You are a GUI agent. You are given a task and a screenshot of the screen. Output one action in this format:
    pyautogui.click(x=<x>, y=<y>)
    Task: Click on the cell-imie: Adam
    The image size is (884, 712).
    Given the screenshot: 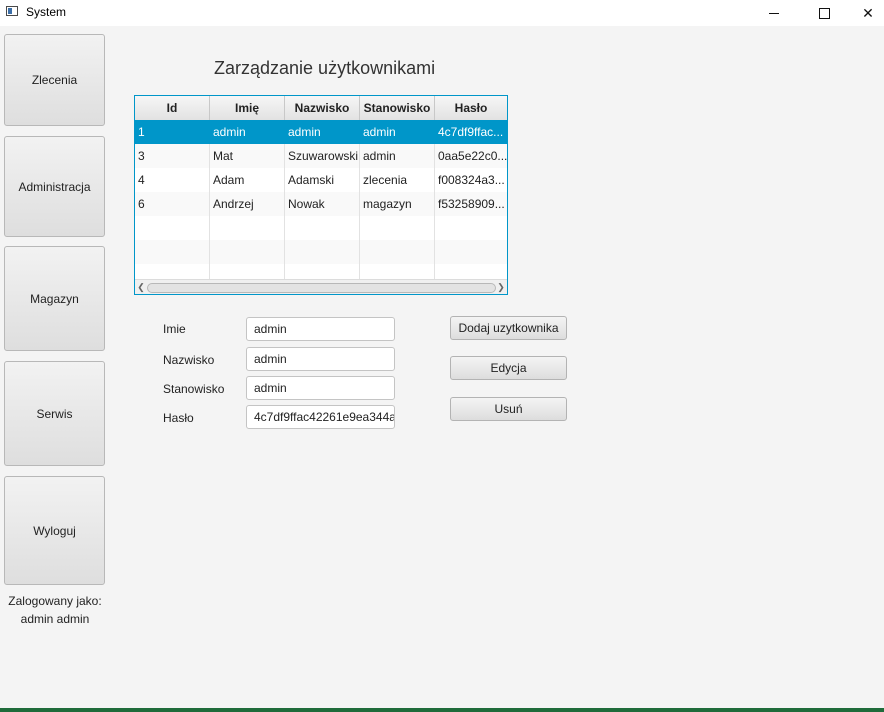 What is the action you would take?
    pyautogui.click(x=247, y=180)
    